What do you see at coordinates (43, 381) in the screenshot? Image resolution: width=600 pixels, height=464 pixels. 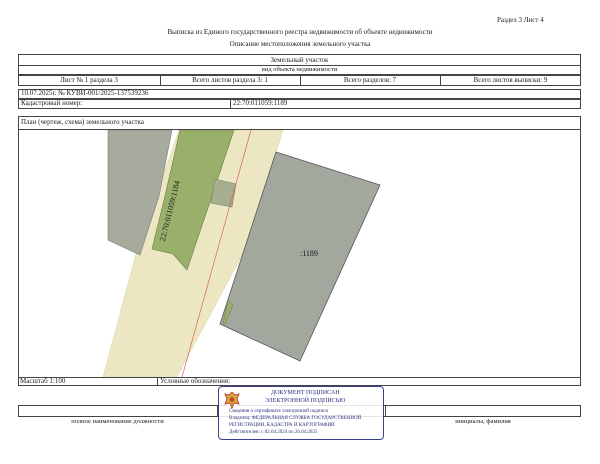 I see `scale-label: Масштаб 1:100` at bounding box center [43, 381].